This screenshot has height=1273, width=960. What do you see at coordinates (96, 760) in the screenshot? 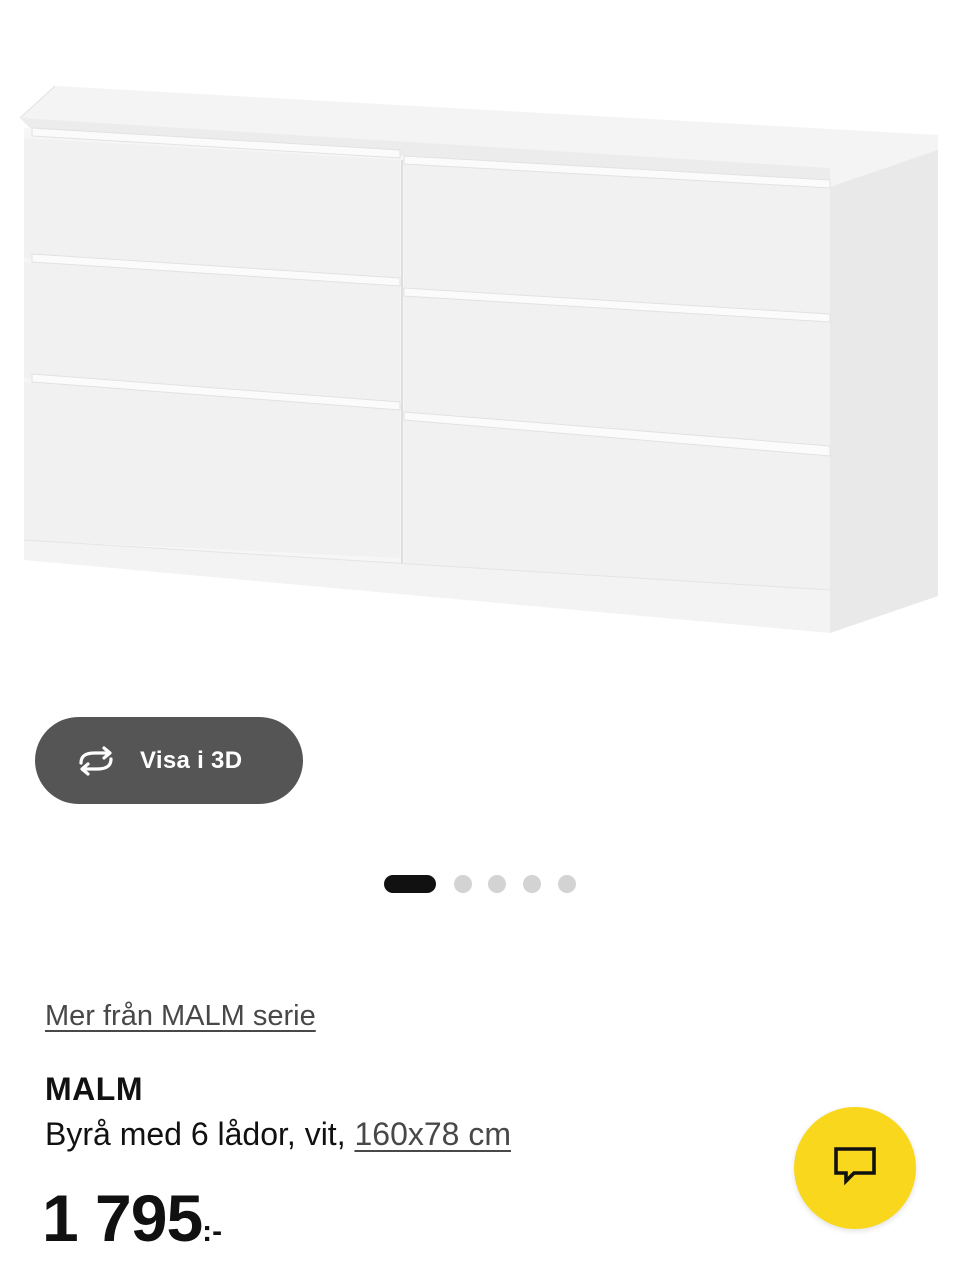
I see `rotate-3d-icon` at bounding box center [96, 760].